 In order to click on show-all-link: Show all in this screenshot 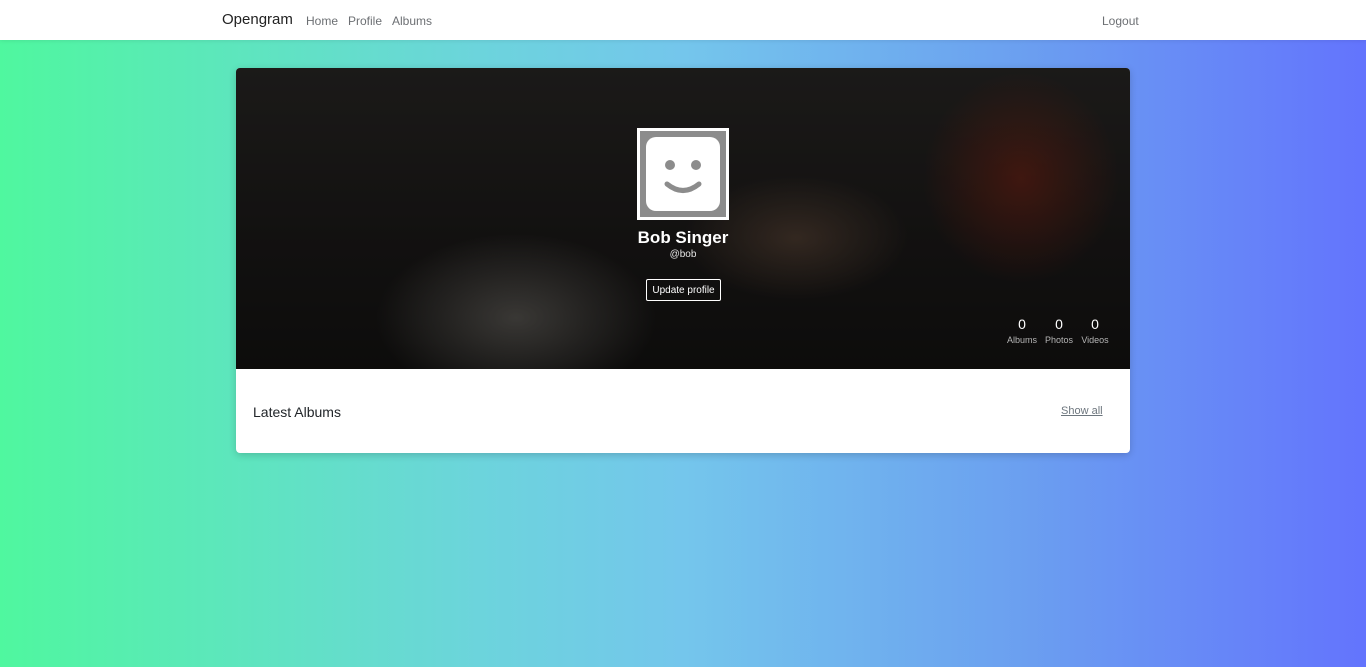, I will do `click(1082, 411)`.